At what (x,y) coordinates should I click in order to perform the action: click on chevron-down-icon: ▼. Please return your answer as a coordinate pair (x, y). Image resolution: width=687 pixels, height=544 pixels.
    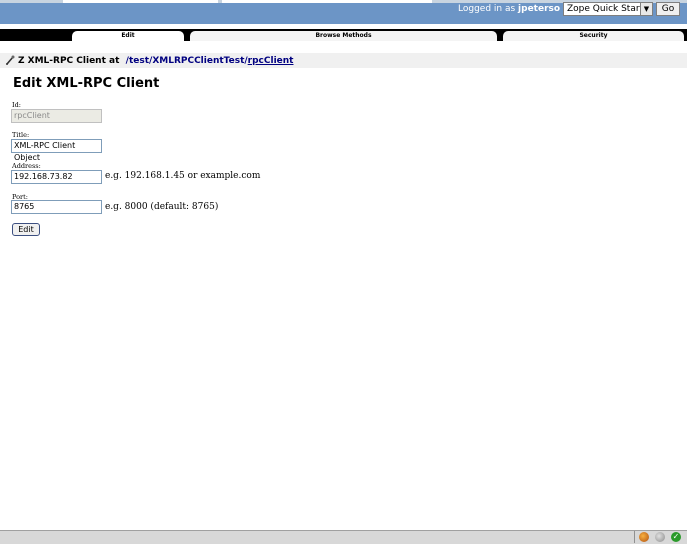
    Looking at the image, I should click on (646, 9).